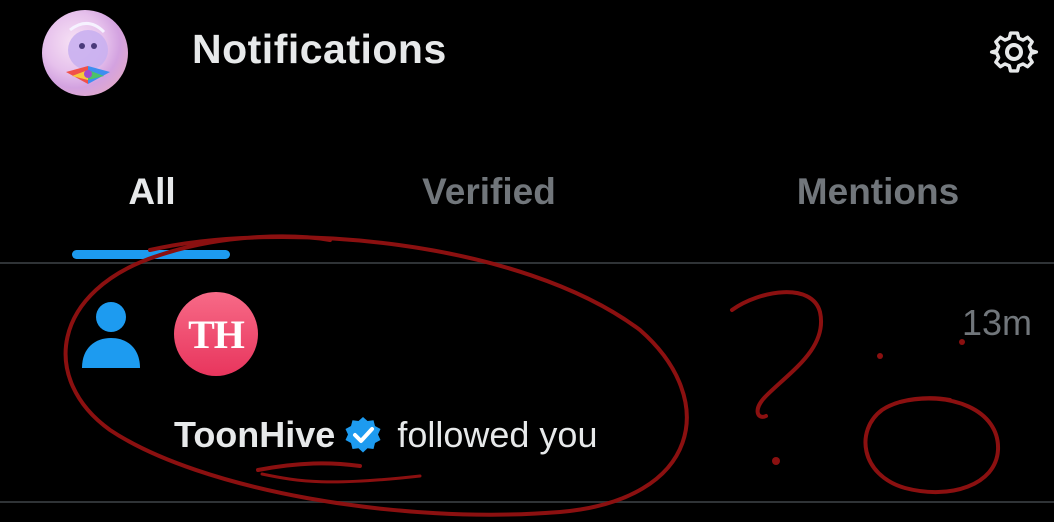  I want to click on tab-all: All, so click(152, 201).